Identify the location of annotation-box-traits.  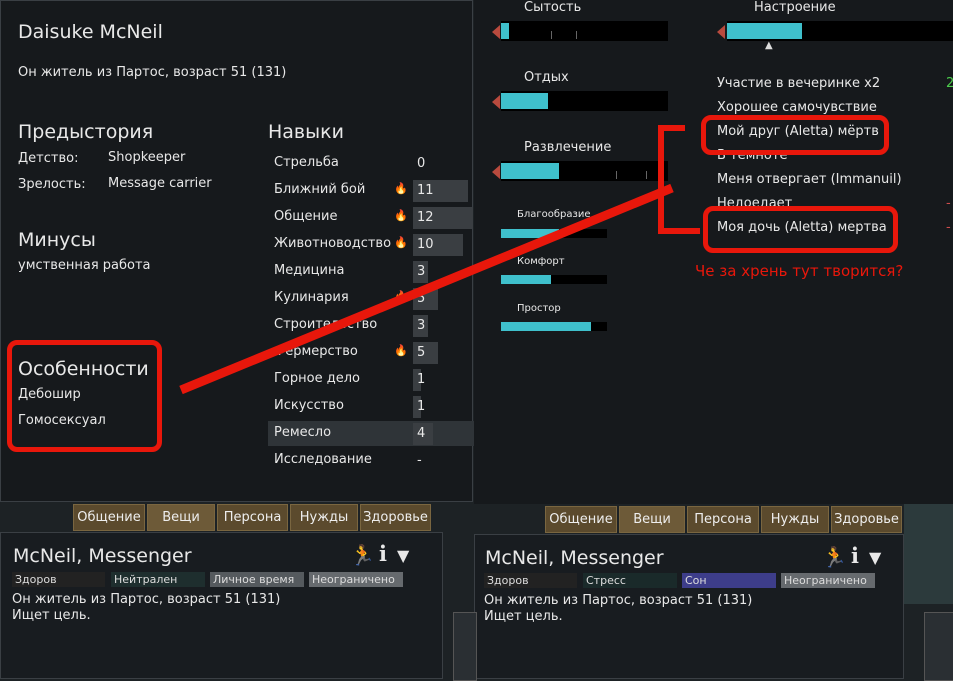
(84, 396).